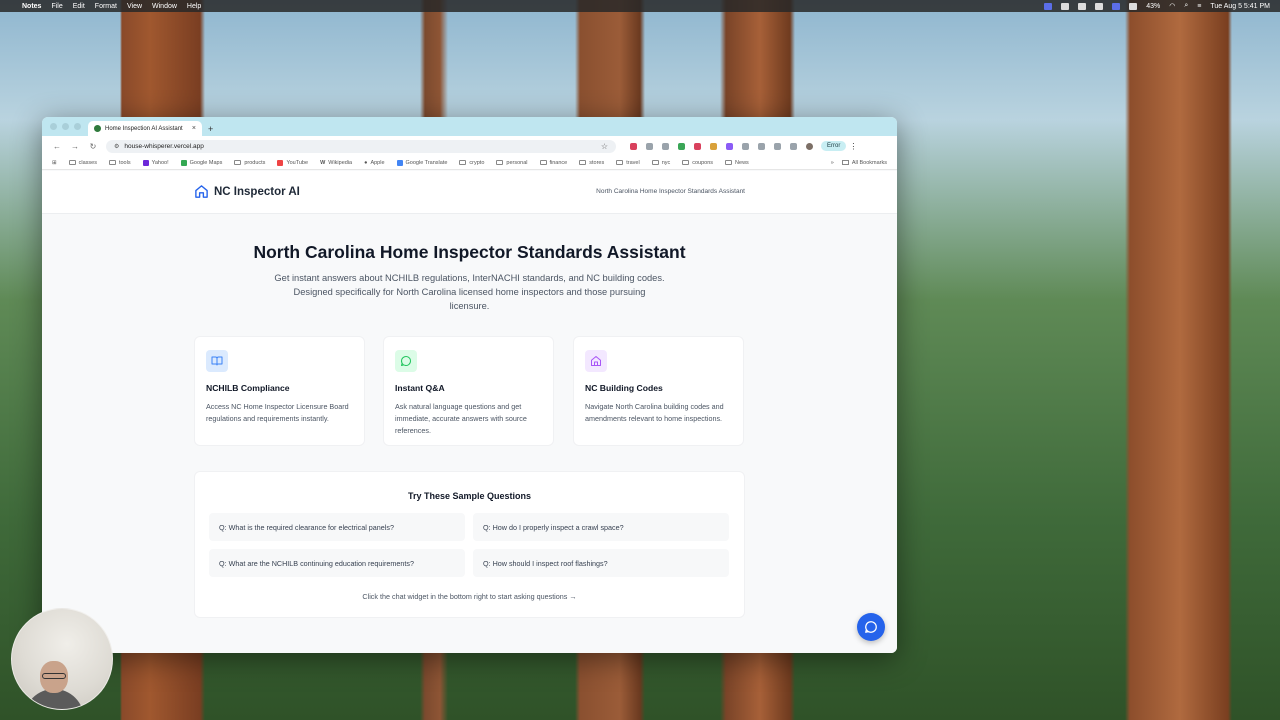 This screenshot has height=720, width=1280. What do you see at coordinates (106, 6) in the screenshot?
I see `menu-format: Format` at bounding box center [106, 6].